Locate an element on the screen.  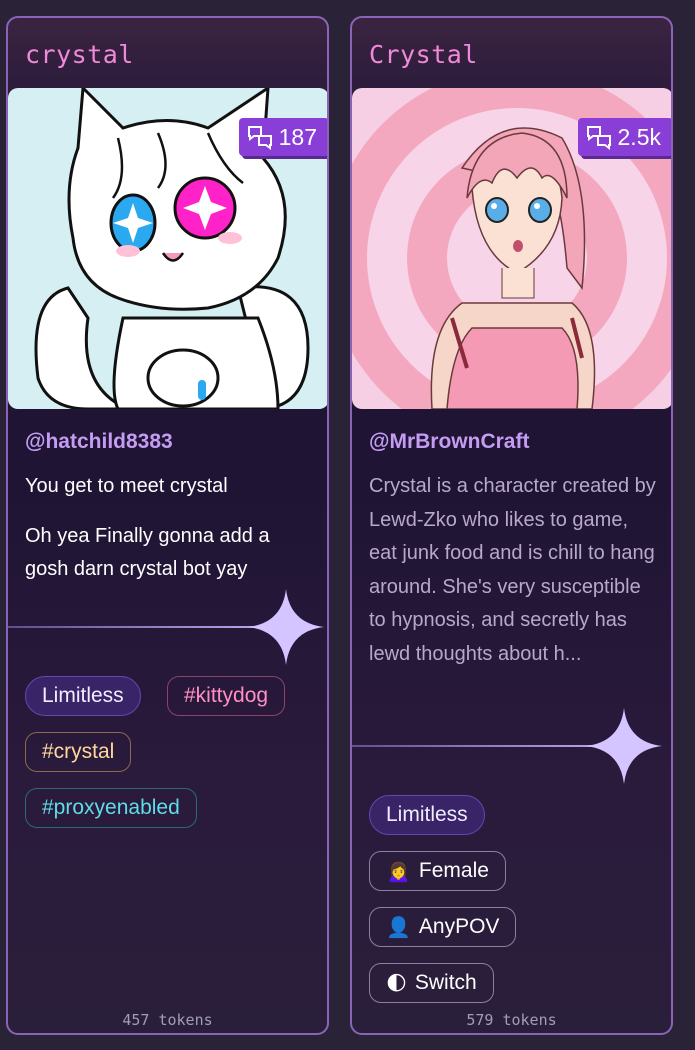
tag-label: AnyPOV is located at coordinates (459, 926).